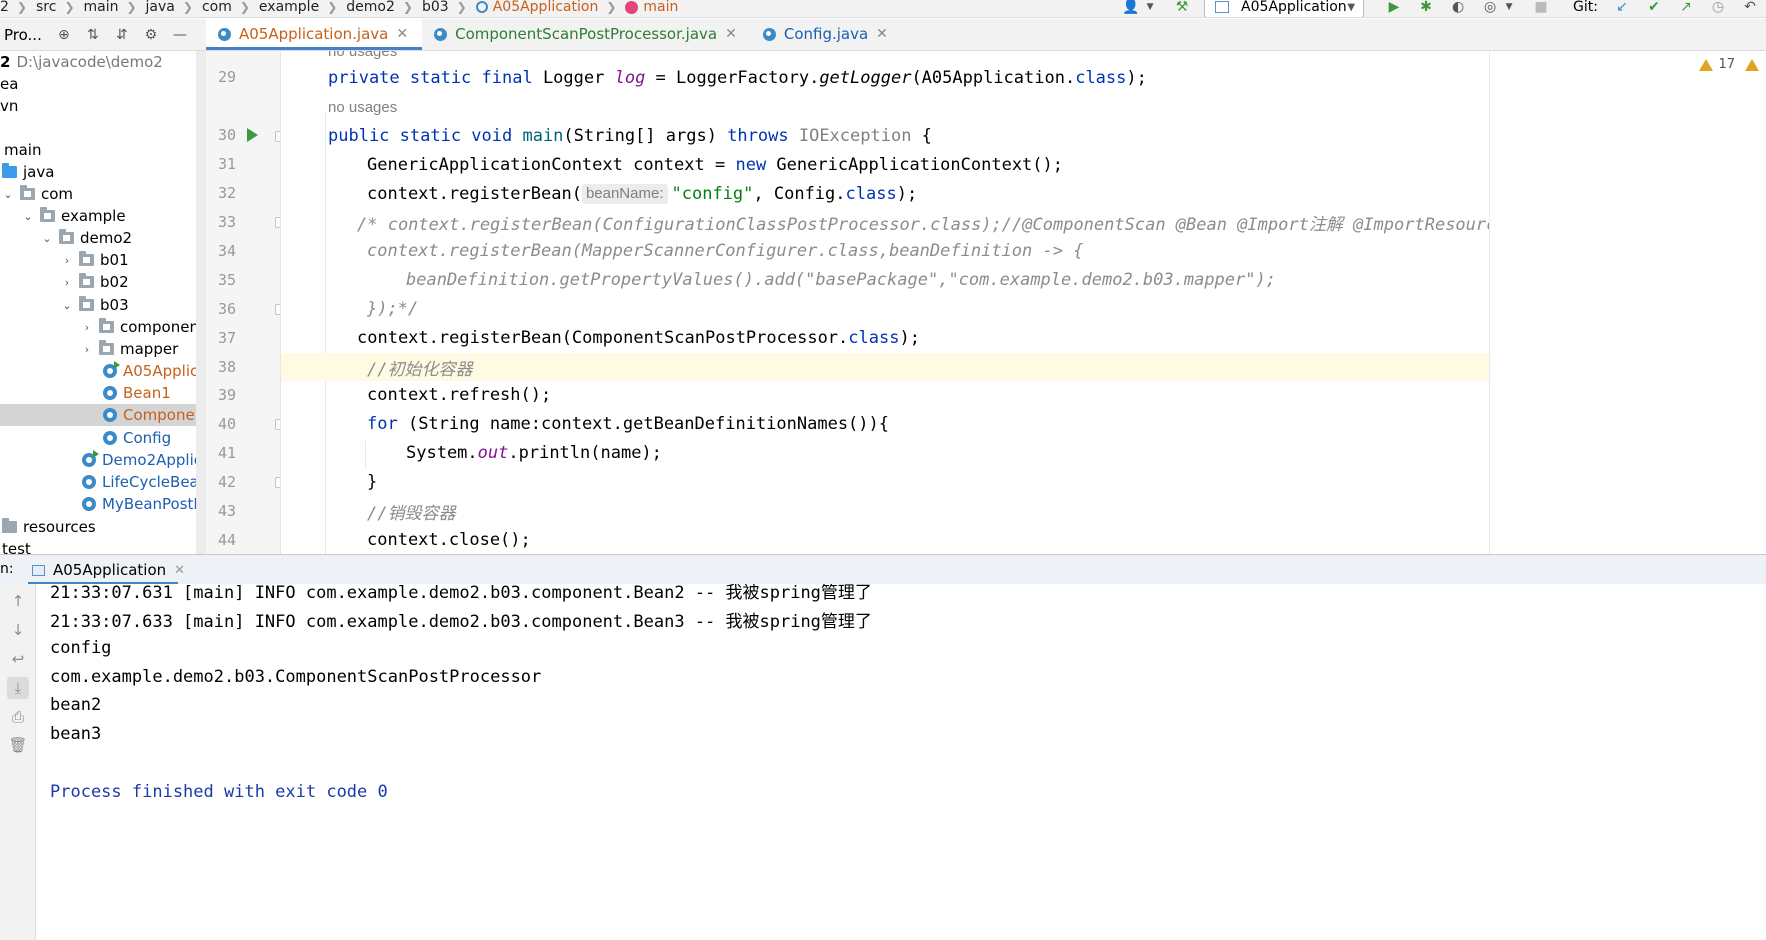  Describe the element at coordinates (1585, 7) in the screenshot. I see `git-label: Git:` at that location.